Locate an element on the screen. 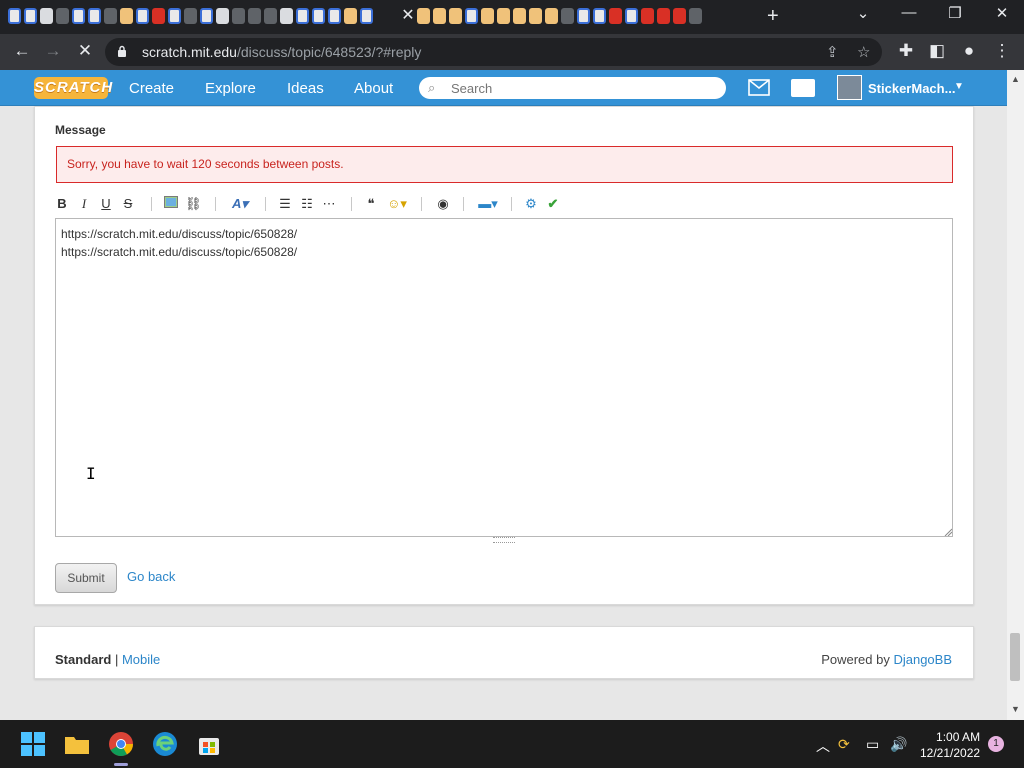 This screenshot has height=768, width=1024. network-icon: ▭ is located at coordinates (872, 744).